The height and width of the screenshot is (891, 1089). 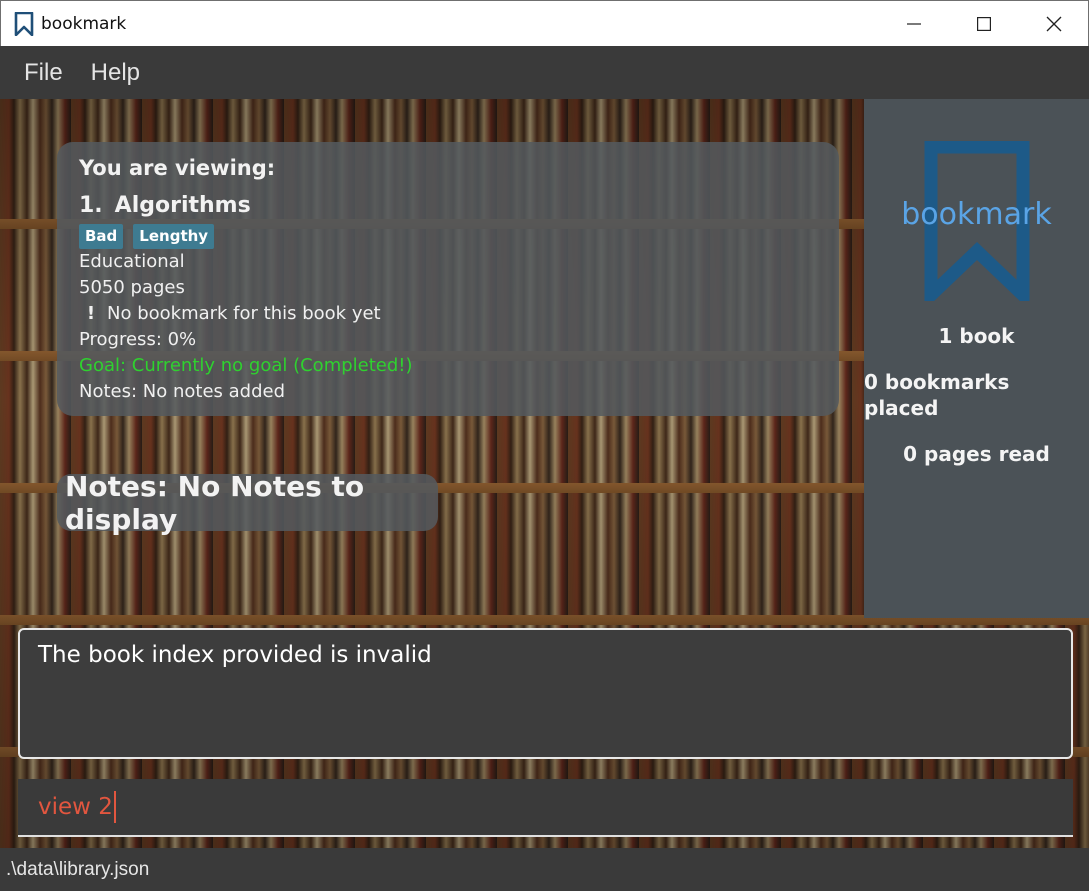 I want to click on pages-read: 0 pages read, so click(x=976, y=454).